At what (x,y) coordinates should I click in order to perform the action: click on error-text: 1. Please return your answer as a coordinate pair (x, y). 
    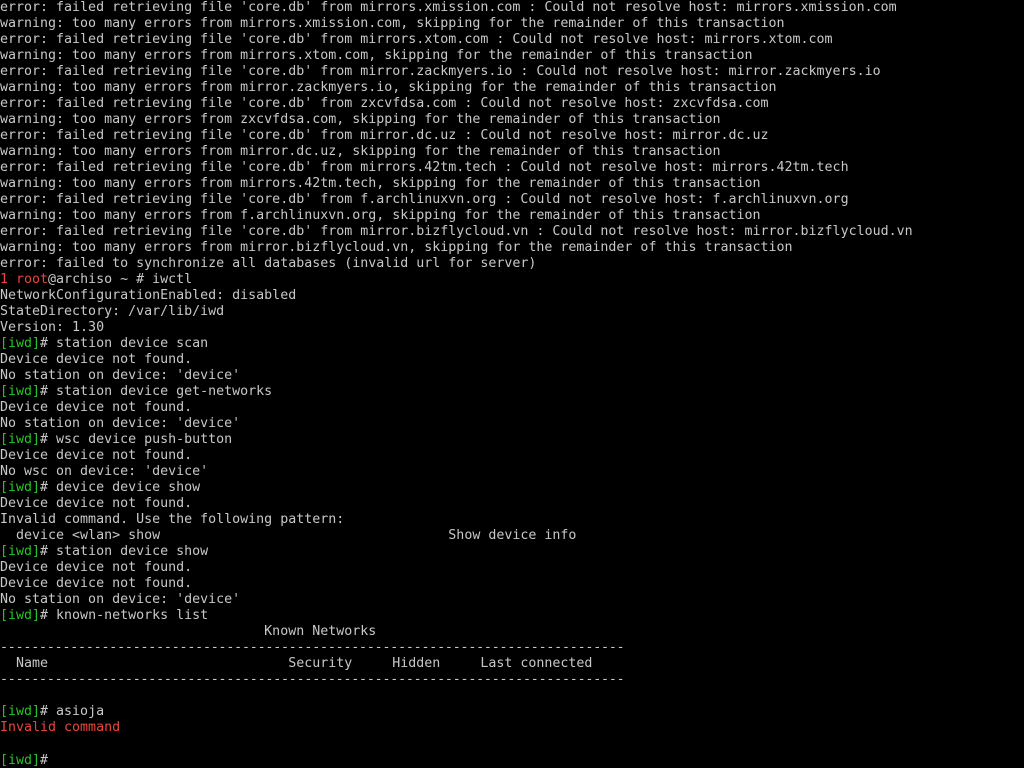
    Looking at the image, I should click on (8, 279).